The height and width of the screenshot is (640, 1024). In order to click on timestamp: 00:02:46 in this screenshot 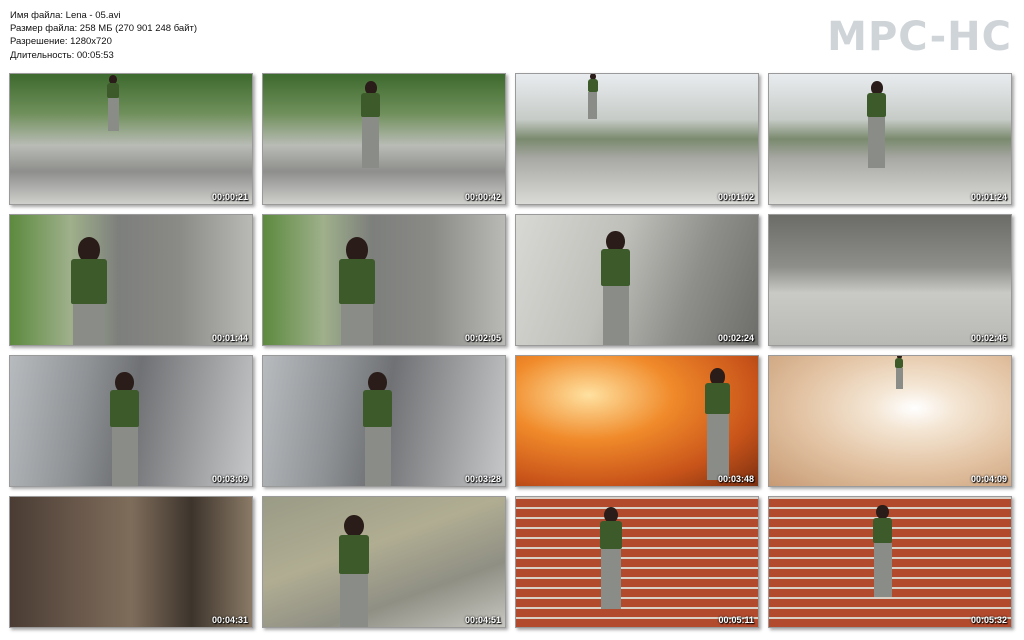, I will do `click(988, 338)`.